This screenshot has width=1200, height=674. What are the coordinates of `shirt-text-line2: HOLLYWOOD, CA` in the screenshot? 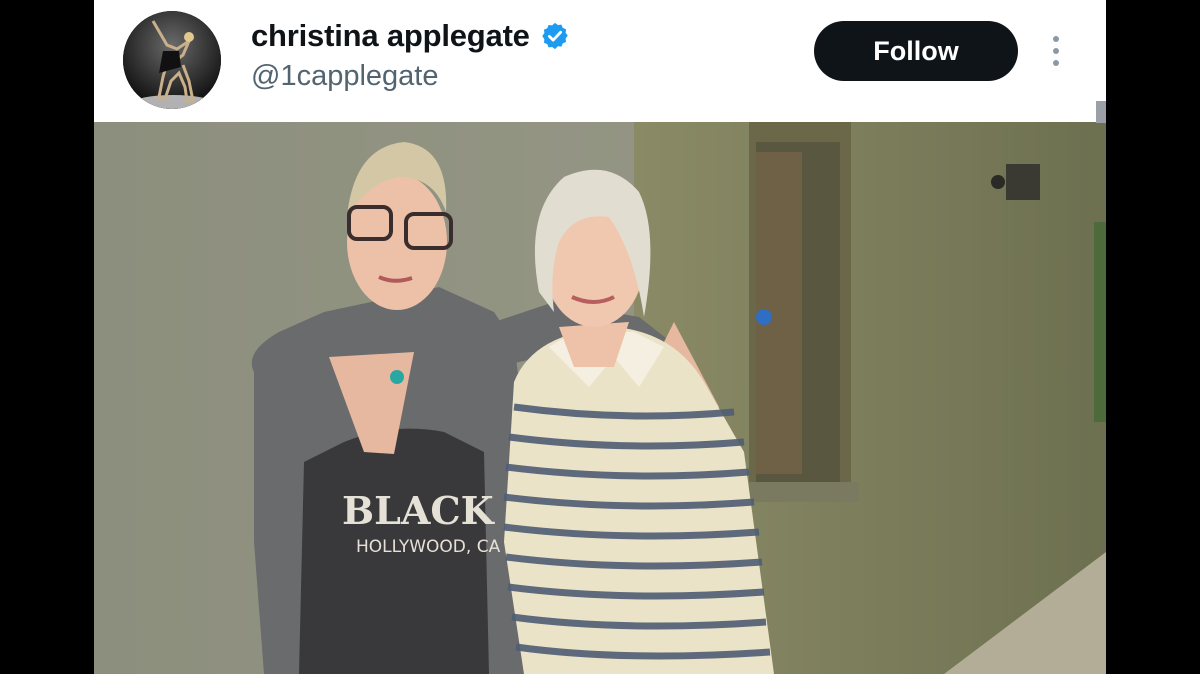 It's located at (428, 547).